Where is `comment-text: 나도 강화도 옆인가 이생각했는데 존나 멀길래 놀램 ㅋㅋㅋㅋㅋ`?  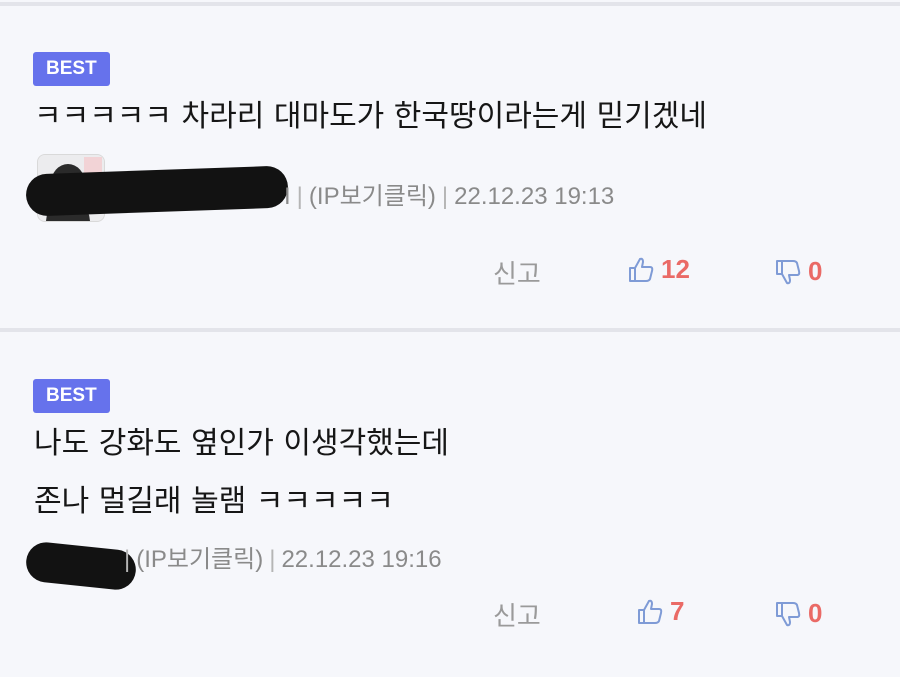 comment-text: 나도 강화도 옆인가 이생각했는데 존나 멀길래 놀램 ㅋㅋㅋㅋㅋ is located at coordinates (241, 473).